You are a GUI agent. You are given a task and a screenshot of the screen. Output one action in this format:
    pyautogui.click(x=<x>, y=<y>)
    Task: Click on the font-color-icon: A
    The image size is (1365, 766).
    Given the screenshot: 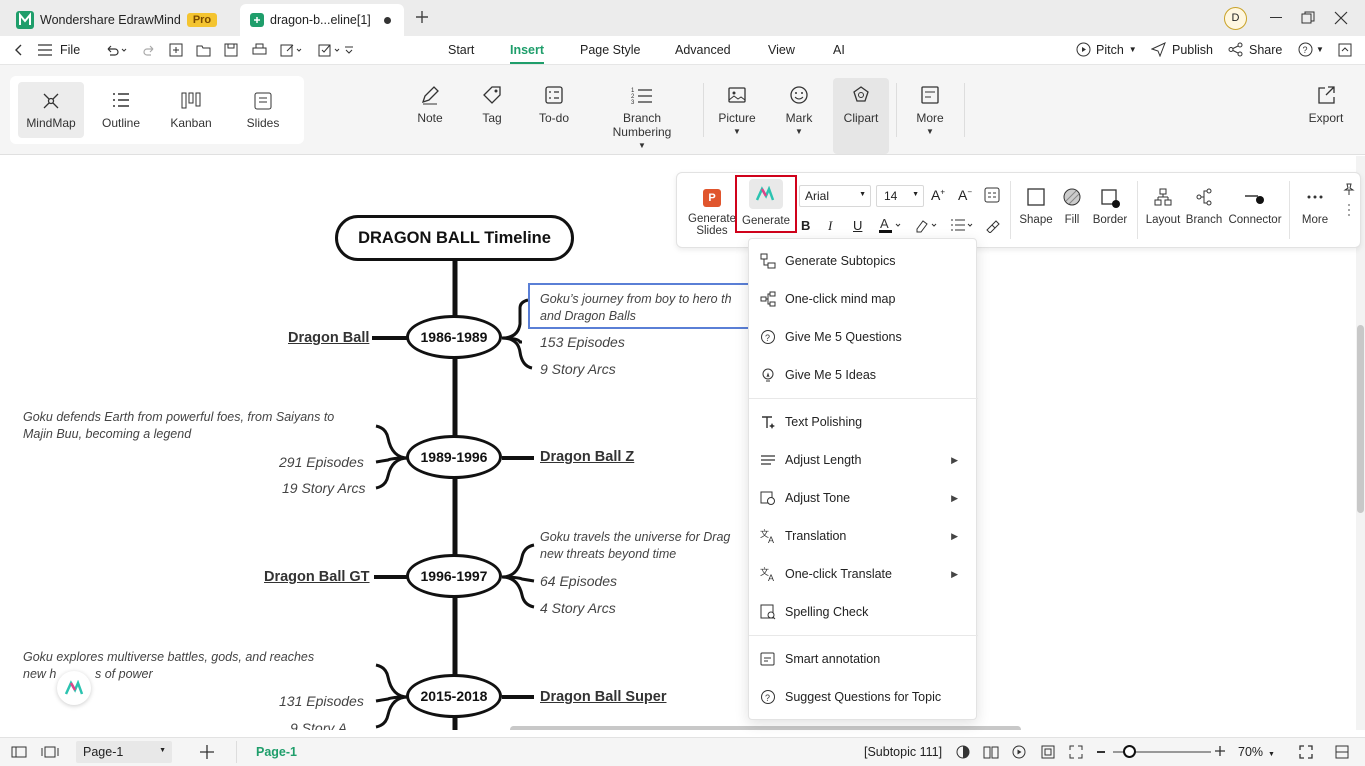 What is the action you would take?
    pyautogui.click(x=891, y=225)
    